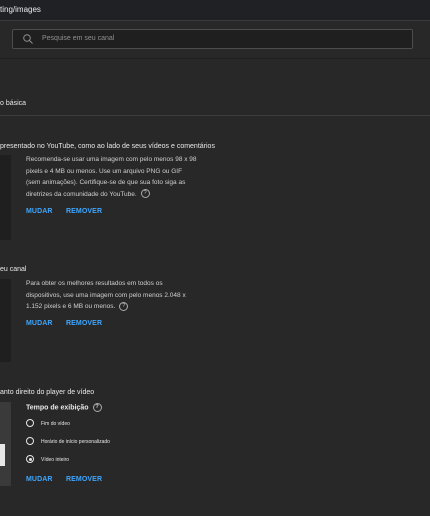 The width and height of the screenshot is (430, 516). Describe the element at coordinates (78, 38) in the screenshot. I see `search-placeholder: Pesquise em seu canal` at that location.